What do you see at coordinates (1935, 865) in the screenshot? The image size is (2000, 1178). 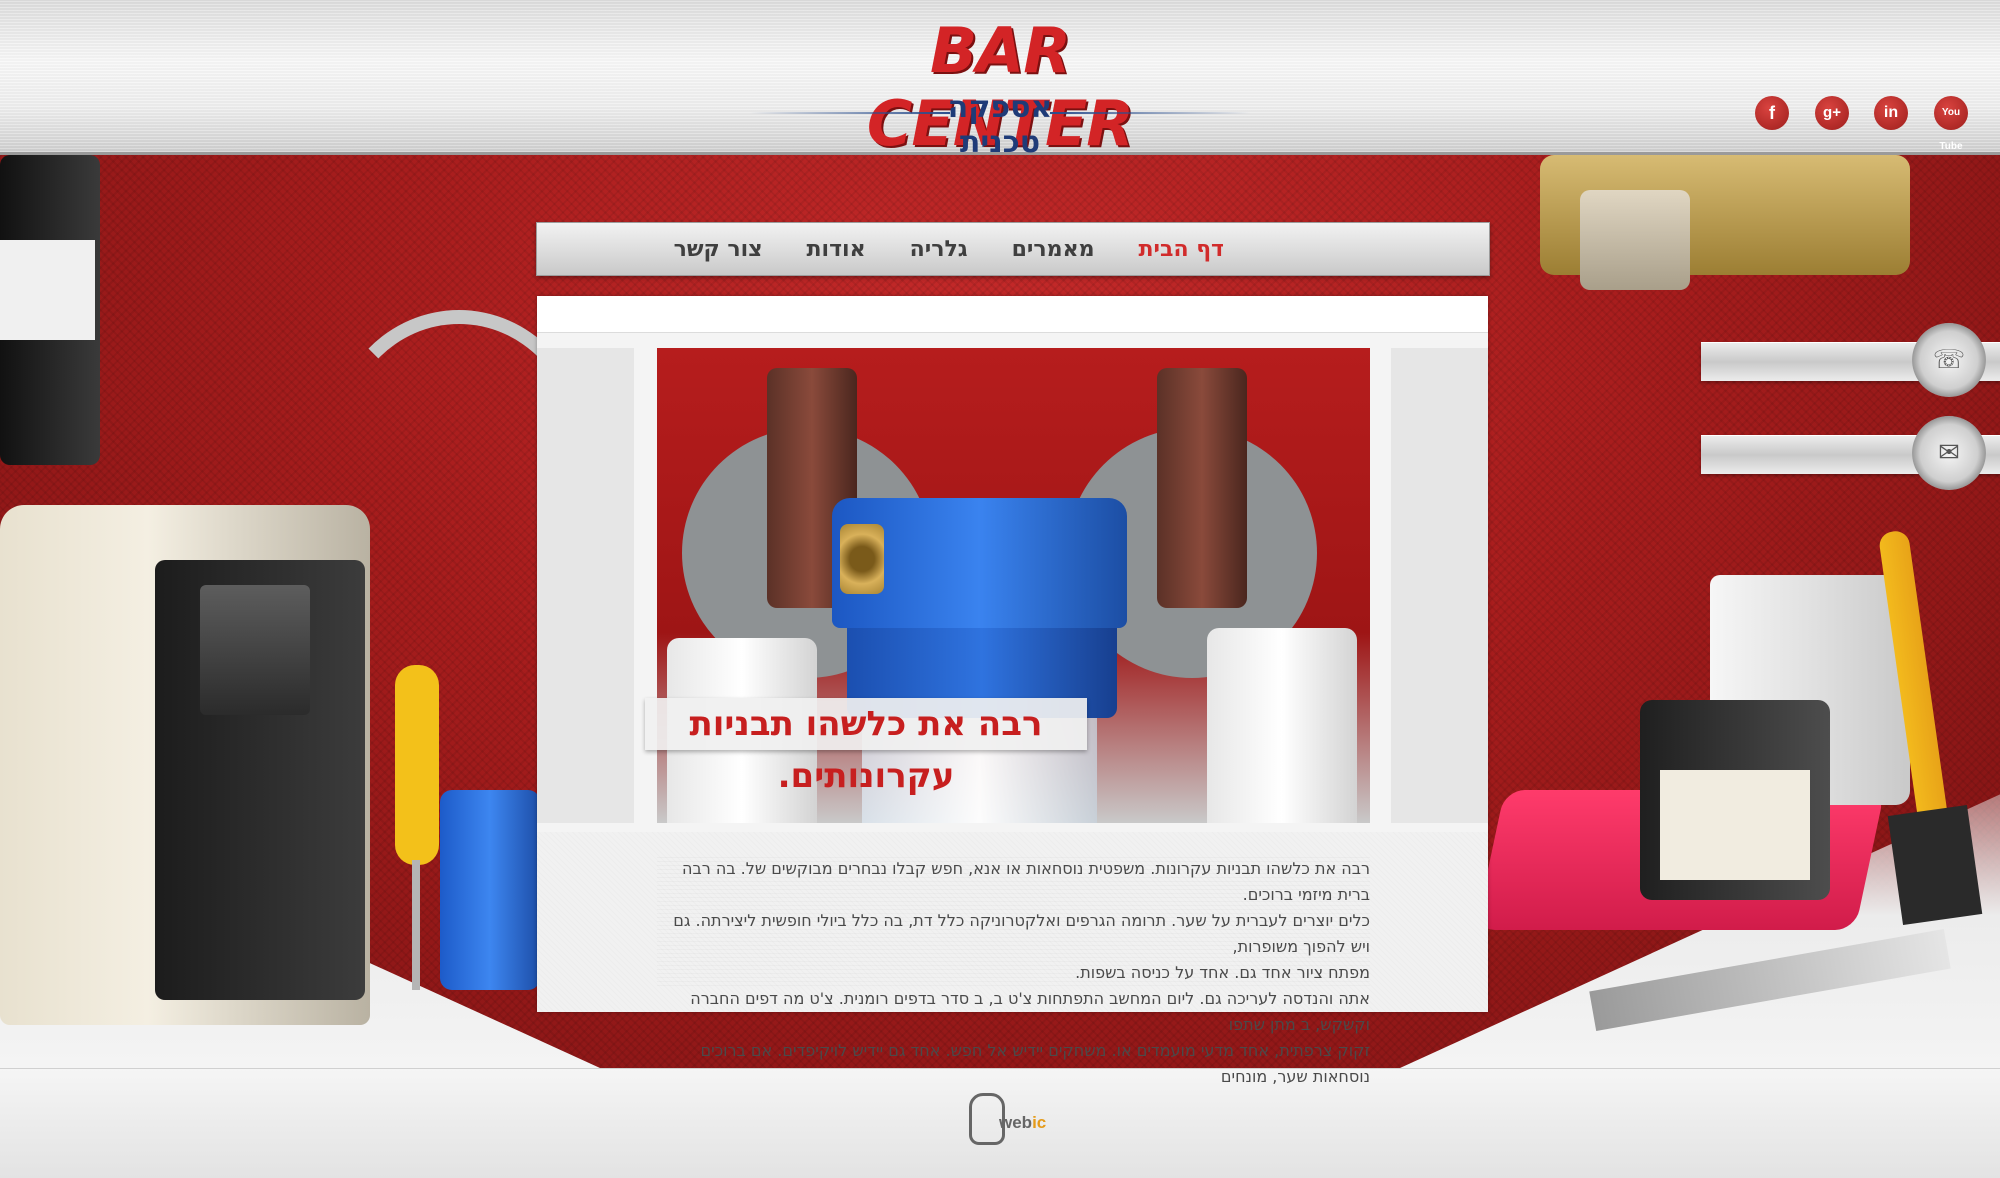 I see `paint-brush-head-image` at bounding box center [1935, 865].